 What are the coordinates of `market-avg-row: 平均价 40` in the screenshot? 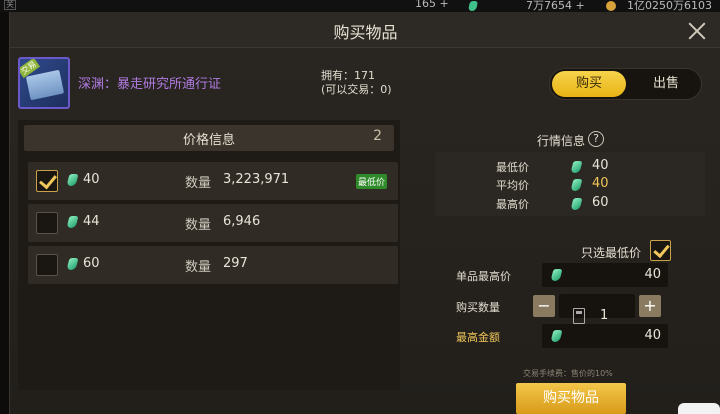 It's located at (570, 185).